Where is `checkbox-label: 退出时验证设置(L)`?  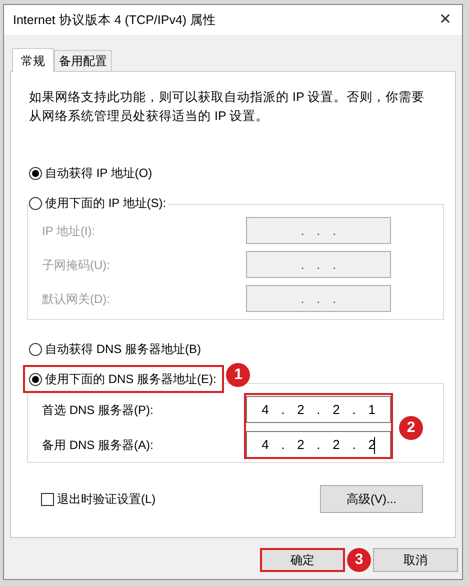 checkbox-label: 退出时验证设置(L) is located at coordinates (106, 499).